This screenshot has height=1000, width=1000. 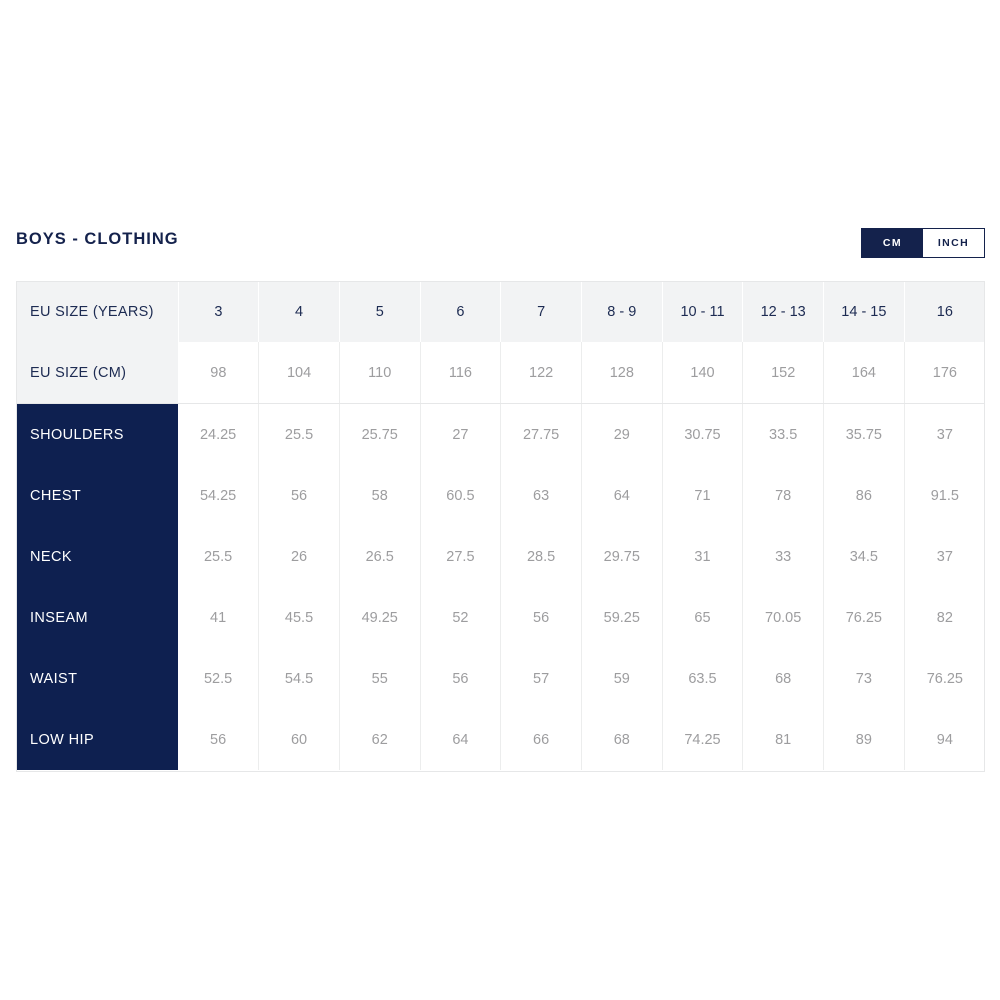 I want to click on row-header-low-hip: LOW HIP, so click(x=97, y=739).